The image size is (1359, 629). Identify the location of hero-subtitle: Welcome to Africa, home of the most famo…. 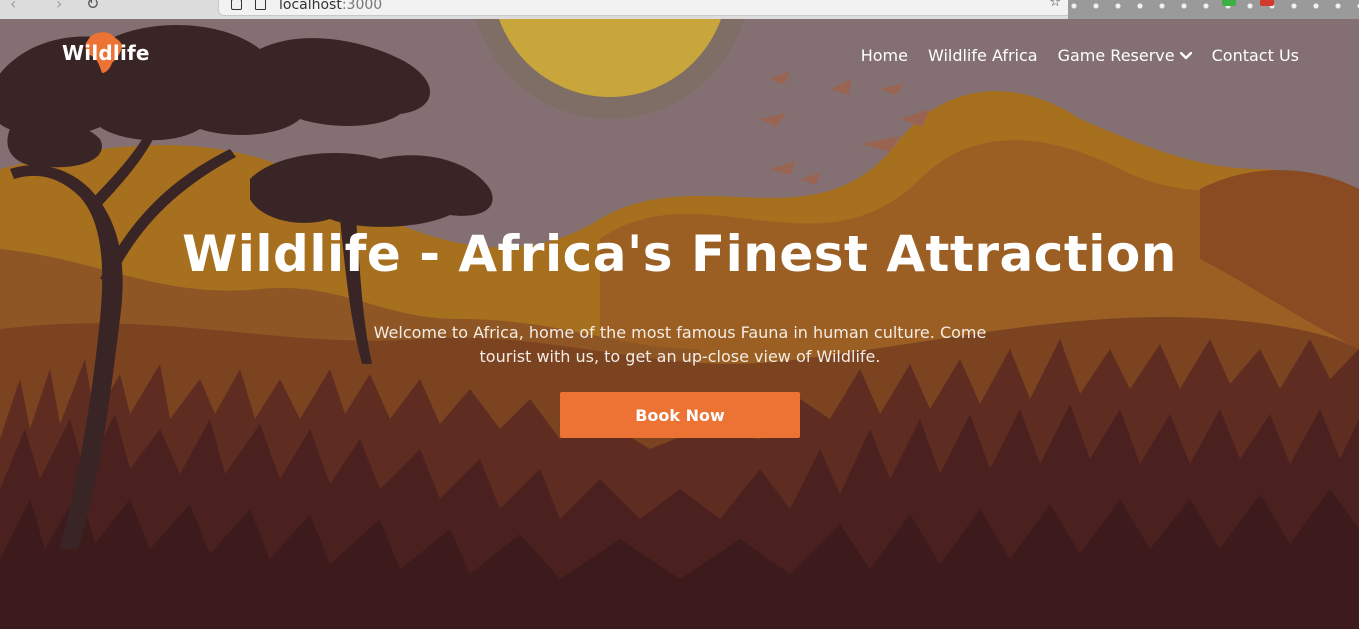
(680, 344).